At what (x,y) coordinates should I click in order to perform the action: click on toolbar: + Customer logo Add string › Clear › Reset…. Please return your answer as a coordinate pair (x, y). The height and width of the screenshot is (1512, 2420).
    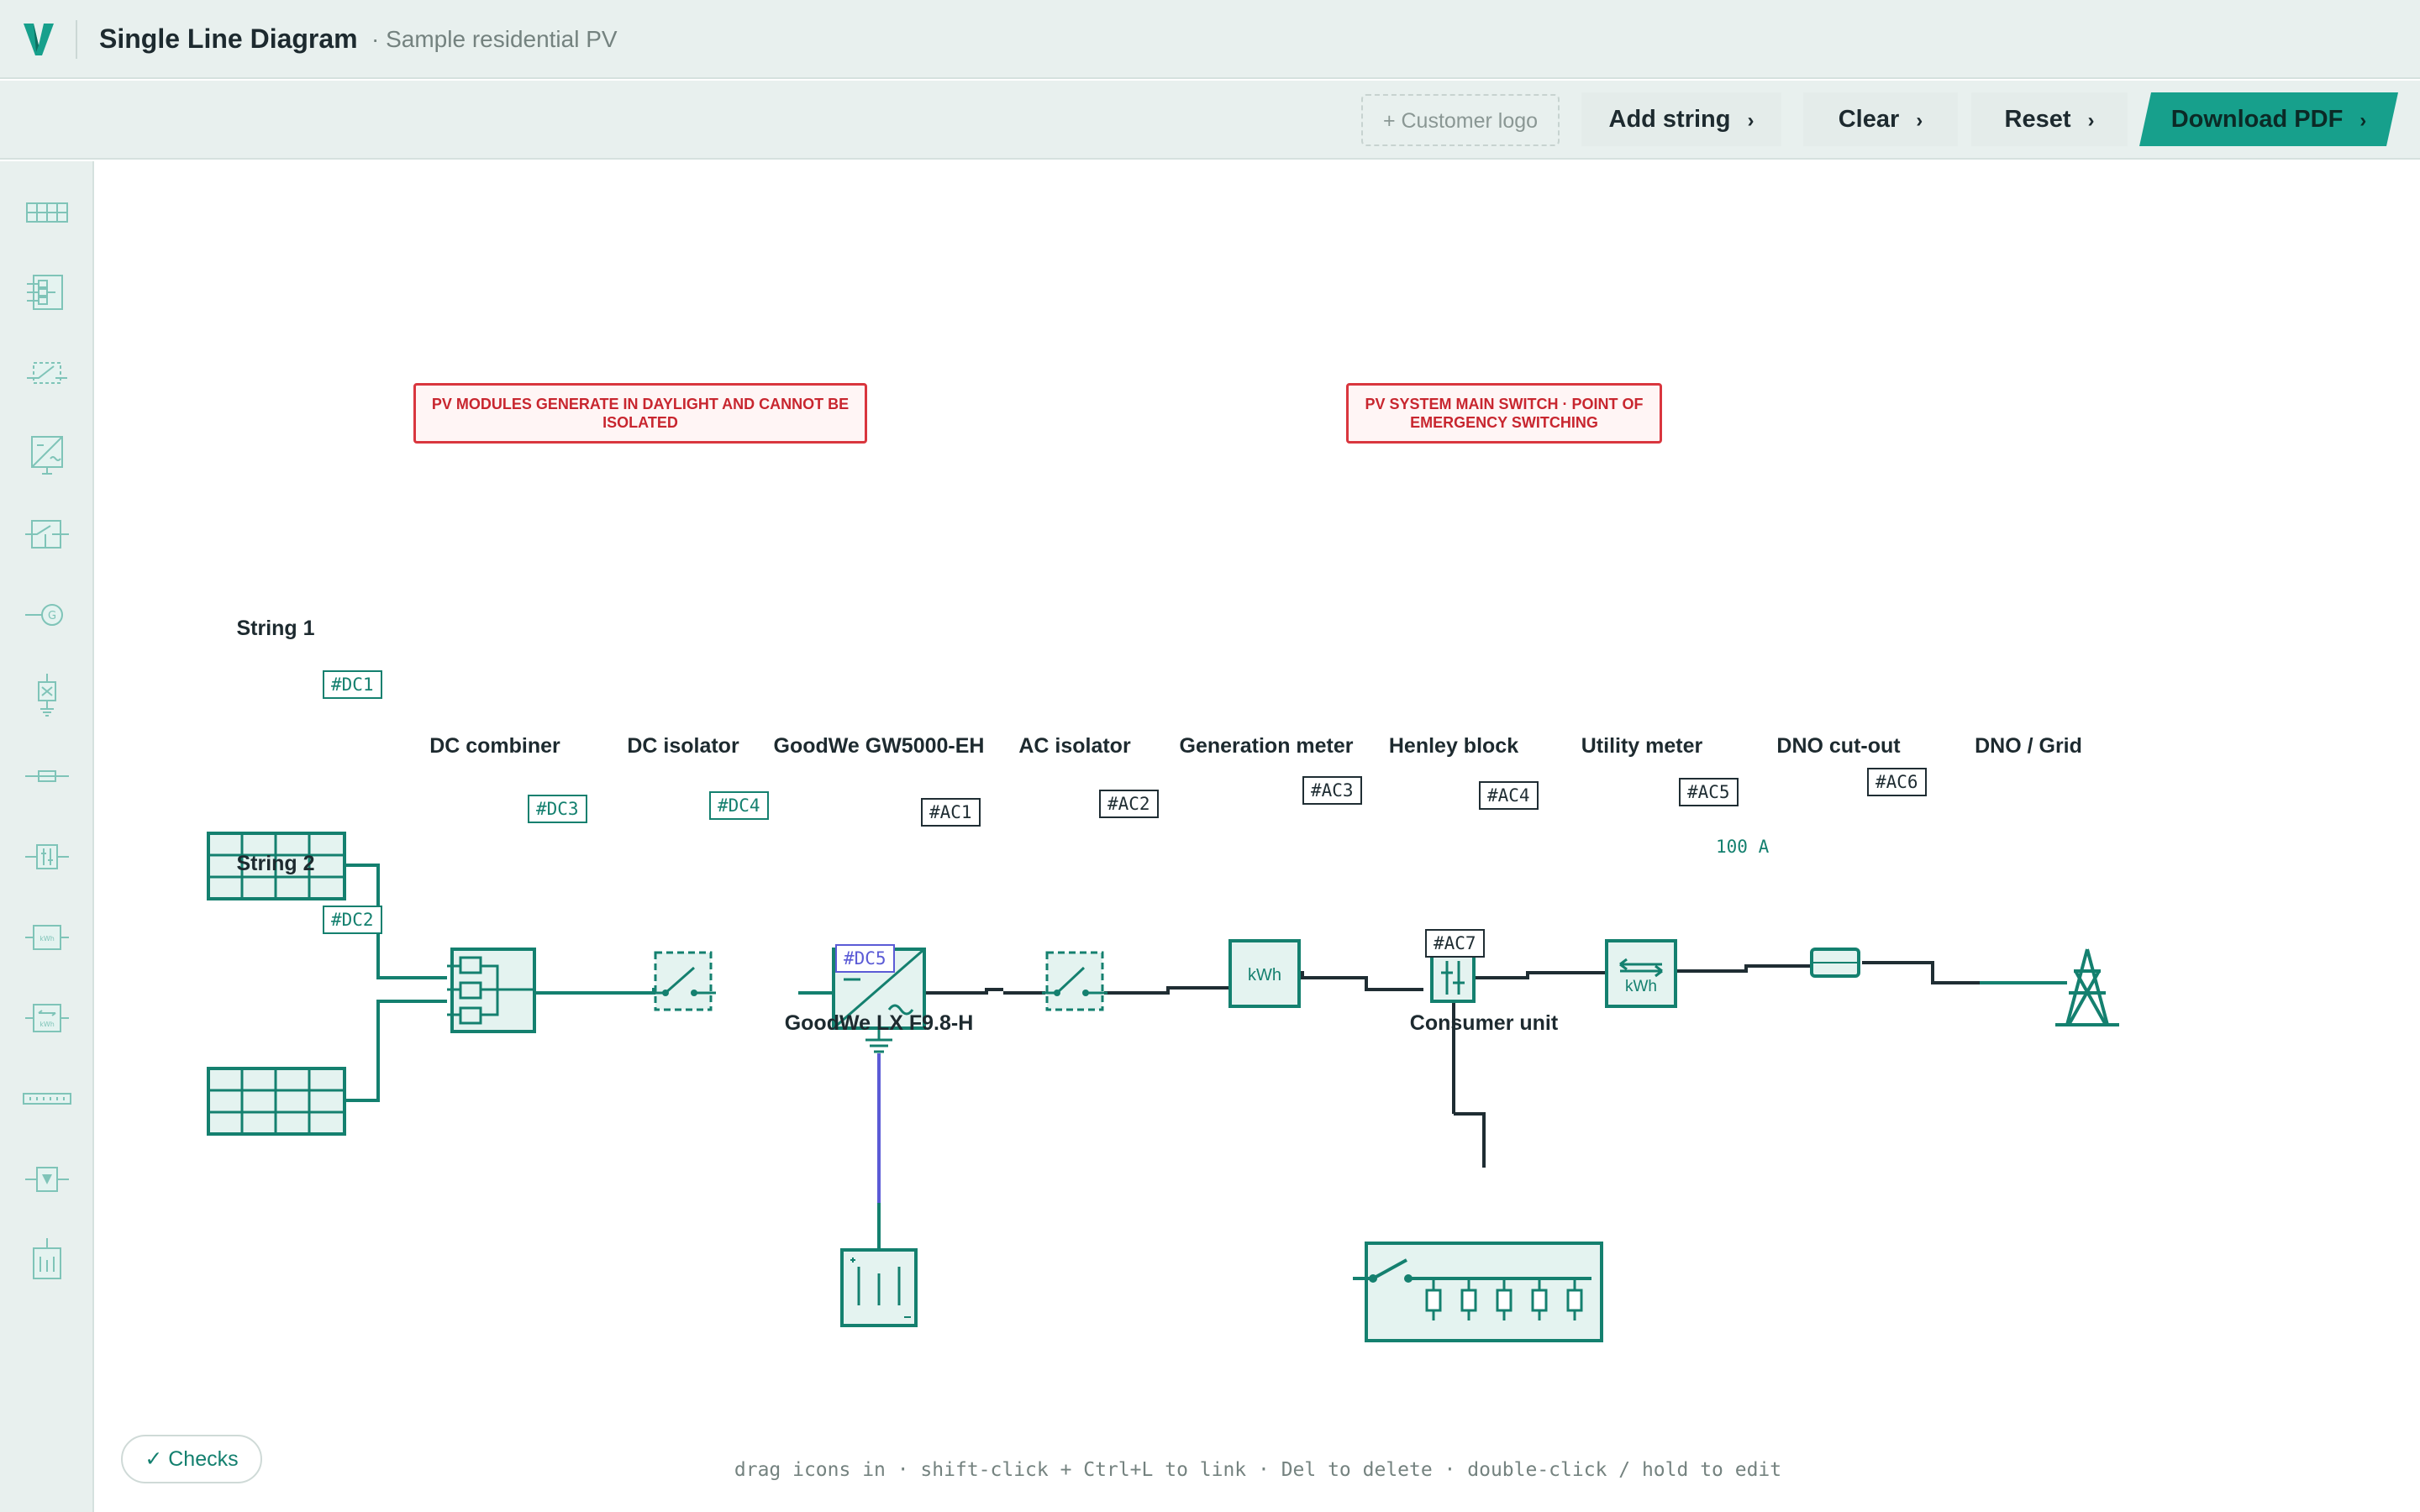
    Looking at the image, I should click on (1210, 120).